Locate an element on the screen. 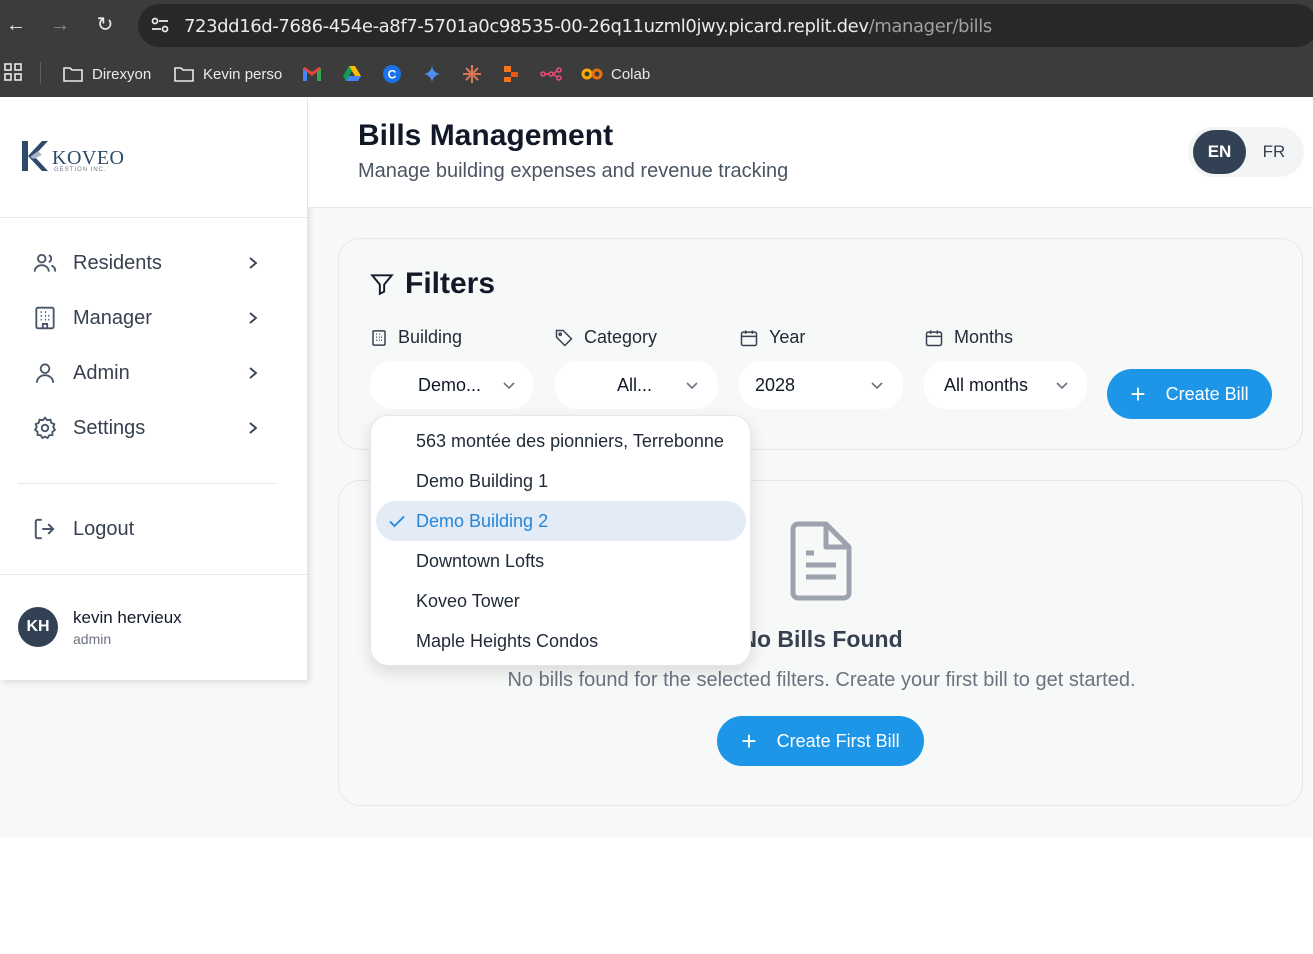  drive-icon is located at coordinates (352, 73).